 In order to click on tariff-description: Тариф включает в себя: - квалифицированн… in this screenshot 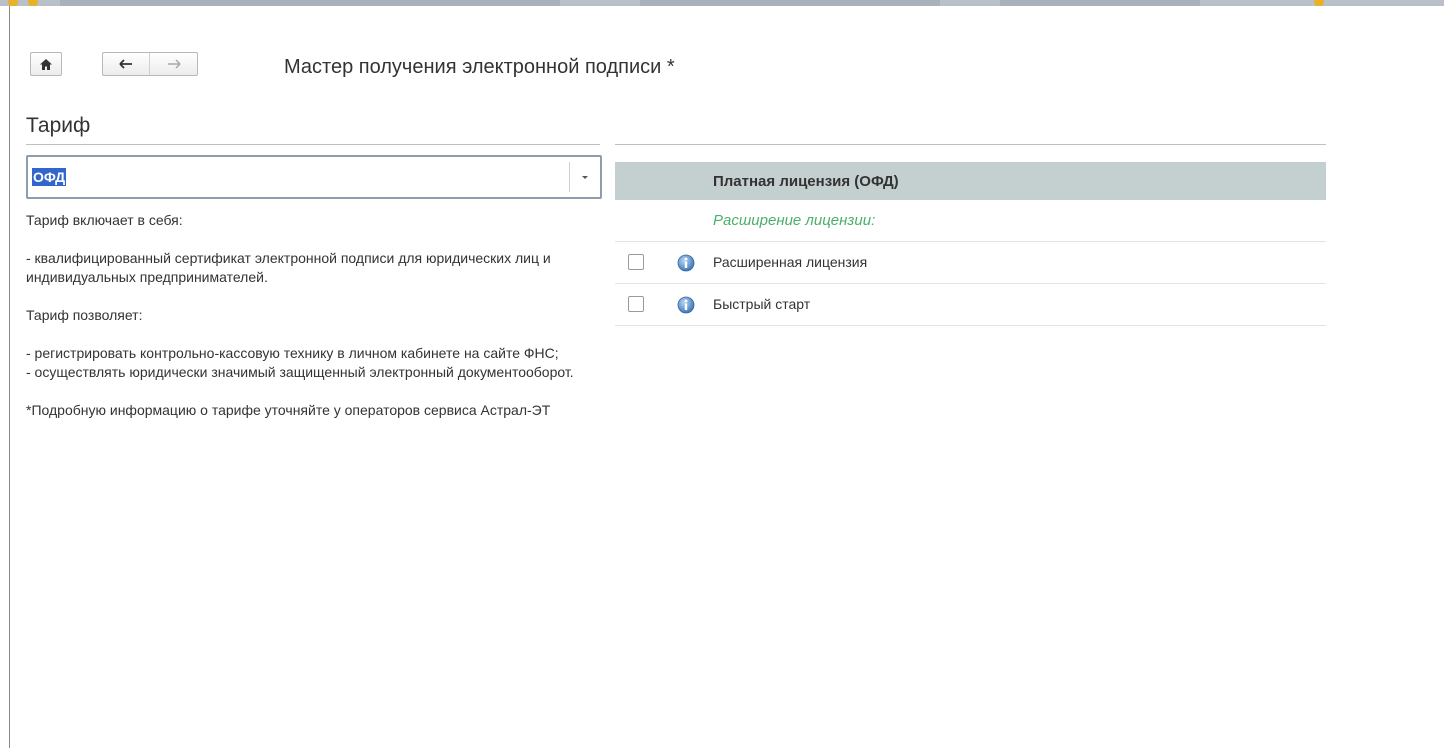, I will do `click(316, 315)`.